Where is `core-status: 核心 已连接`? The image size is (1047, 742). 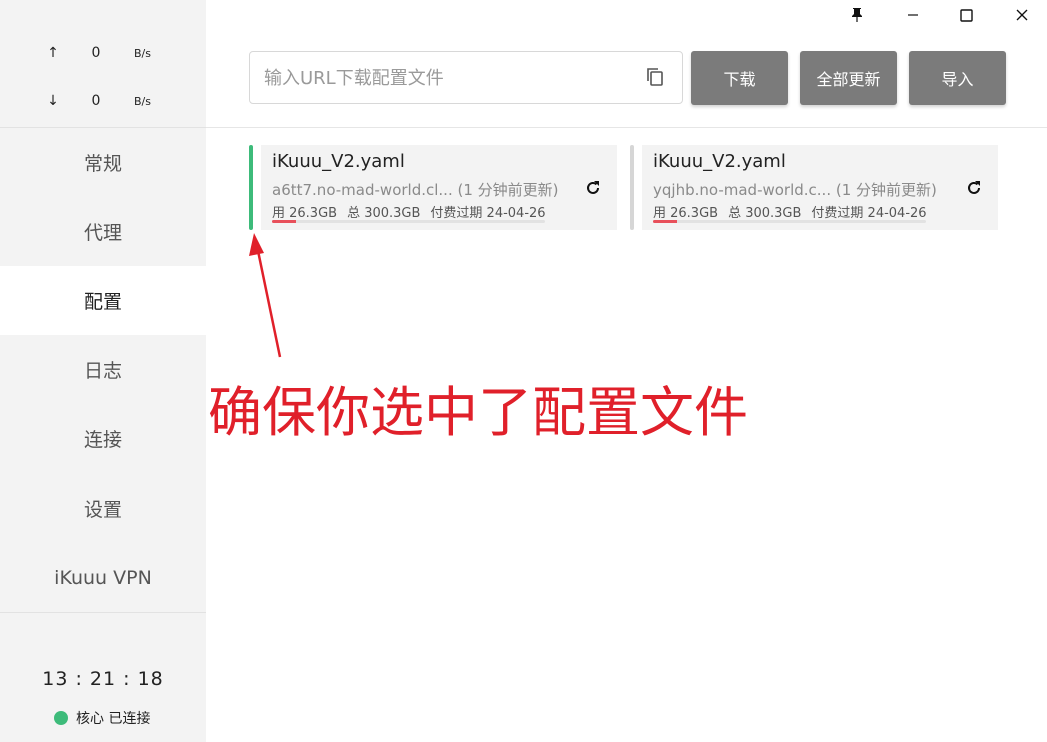 core-status: 核心 已连接 is located at coordinates (102, 718).